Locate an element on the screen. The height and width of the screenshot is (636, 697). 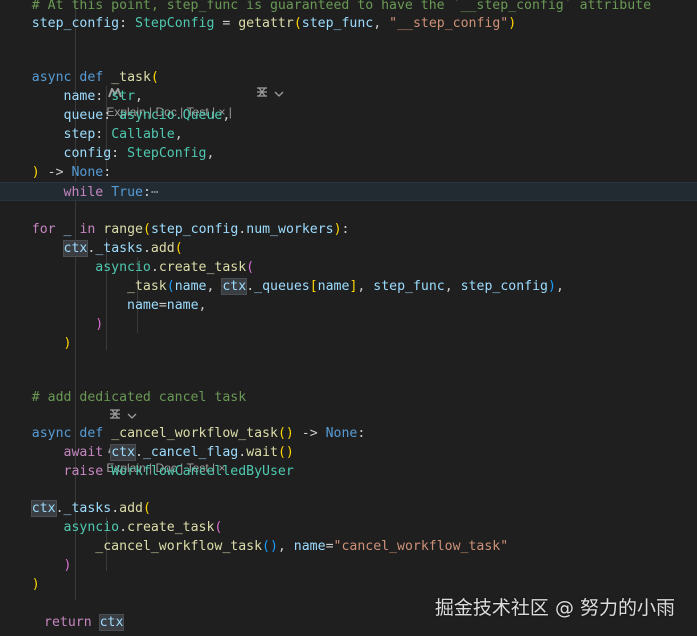
exception-class: WorkflowCancelledByUser is located at coordinates (202, 471).